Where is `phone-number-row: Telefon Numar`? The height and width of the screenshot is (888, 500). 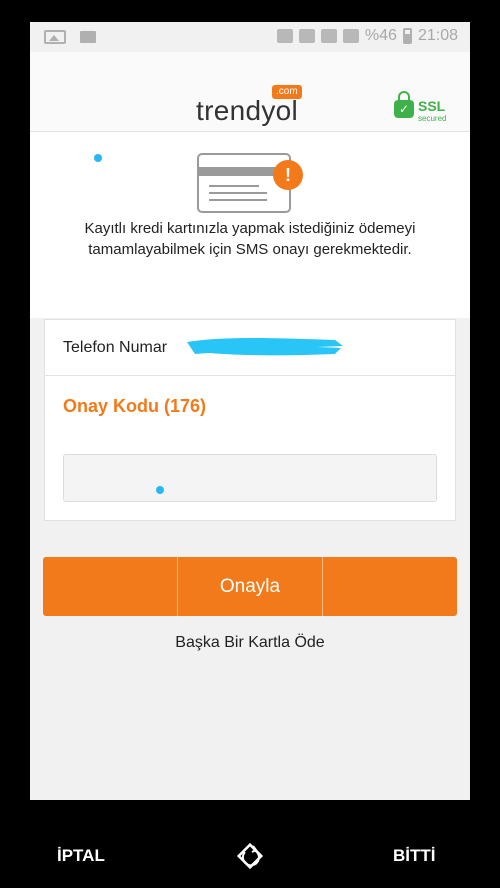
phone-number-row: Telefon Numar is located at coordinates (250, 348).